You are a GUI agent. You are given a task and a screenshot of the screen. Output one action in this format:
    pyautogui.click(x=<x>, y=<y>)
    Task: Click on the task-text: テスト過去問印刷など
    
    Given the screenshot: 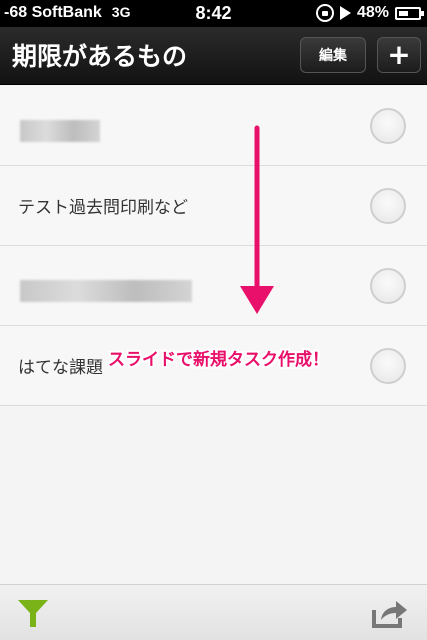 What is the action you would take?
    pyautogui.click(x=103, y=208)
    